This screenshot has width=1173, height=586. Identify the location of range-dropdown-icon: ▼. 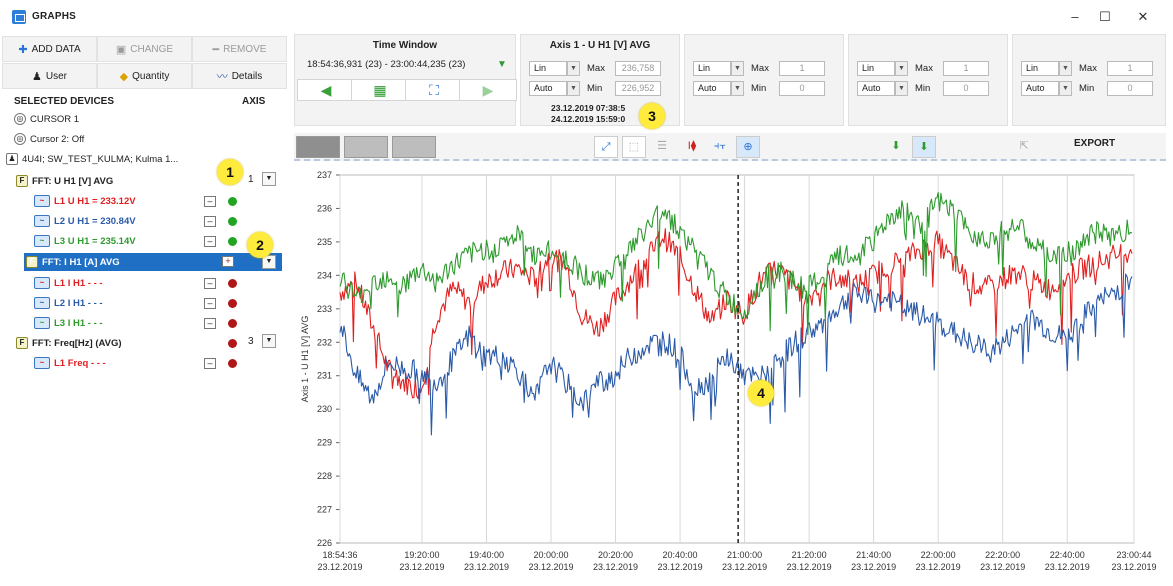
(502, 64).